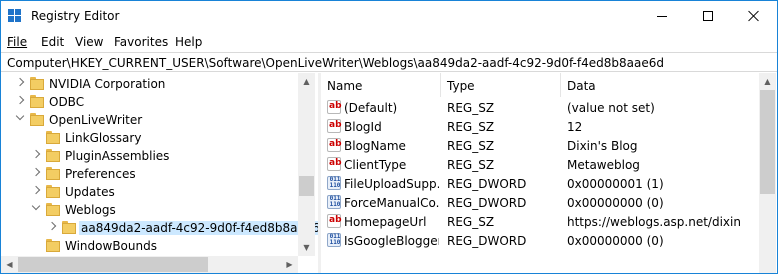 This screenshot has width=778, height=274. What do you see at coordinates (540, 164) in the screenshot?
I see `value-row: ab ClientType REG_SZ Metaweblog` at bounding box center [540, 164].